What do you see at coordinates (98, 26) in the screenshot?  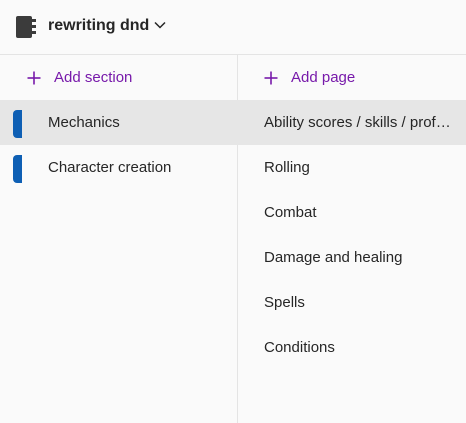 I see `notebook-title: rewriting dnd` at bounding box center [98, 26].